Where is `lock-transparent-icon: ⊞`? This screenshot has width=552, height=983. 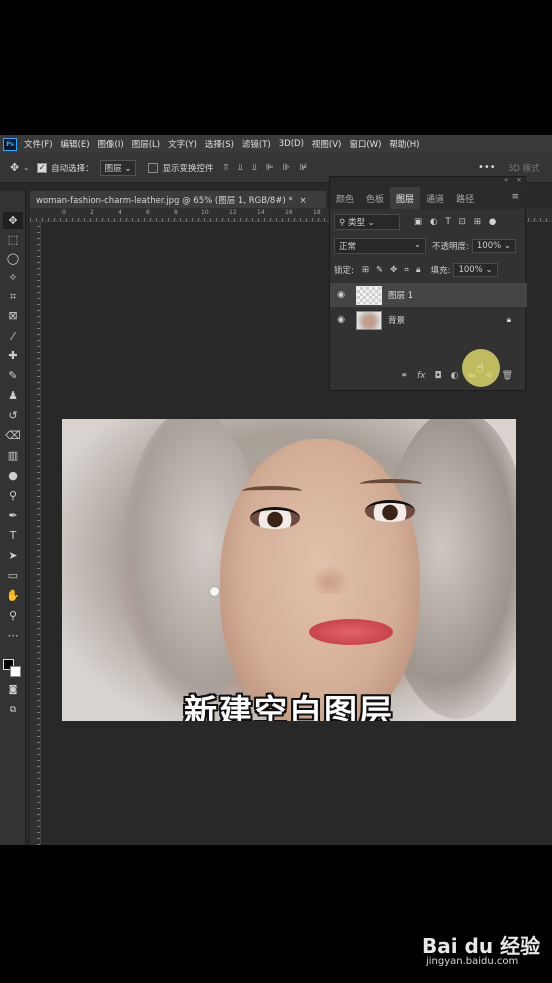 lock-transparent-icon: ⊞ is located at coordinates (365, 270).